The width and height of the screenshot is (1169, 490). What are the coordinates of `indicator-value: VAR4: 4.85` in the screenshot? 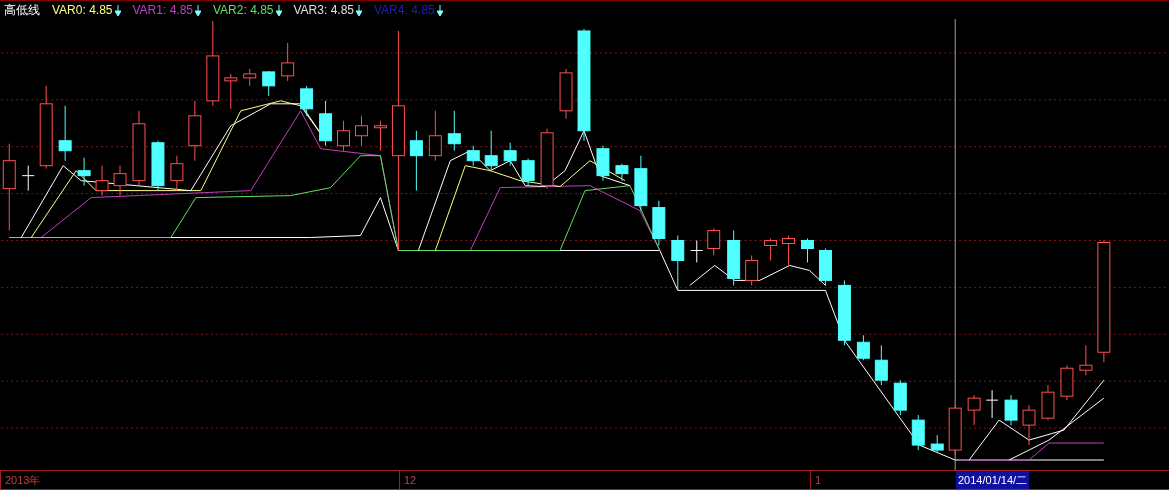 It's located at (404, 10).